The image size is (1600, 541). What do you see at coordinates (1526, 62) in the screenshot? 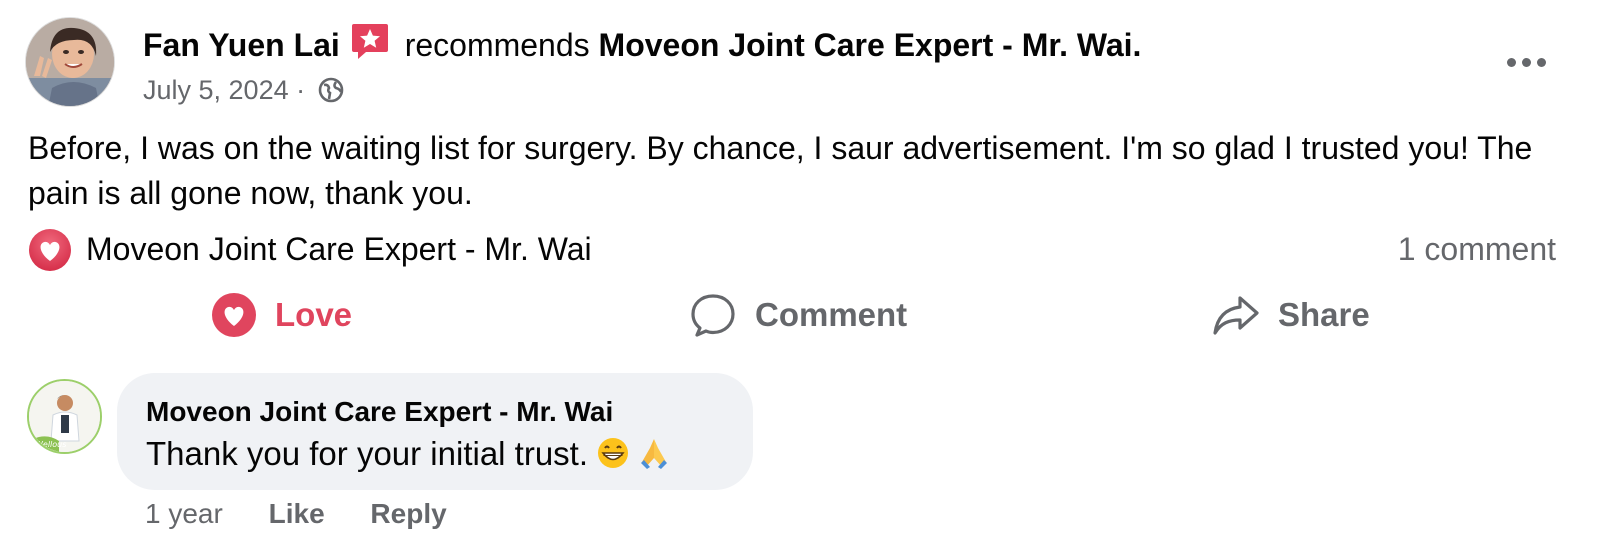
I see `more-options-icon` at bounding box center [1526, 62].